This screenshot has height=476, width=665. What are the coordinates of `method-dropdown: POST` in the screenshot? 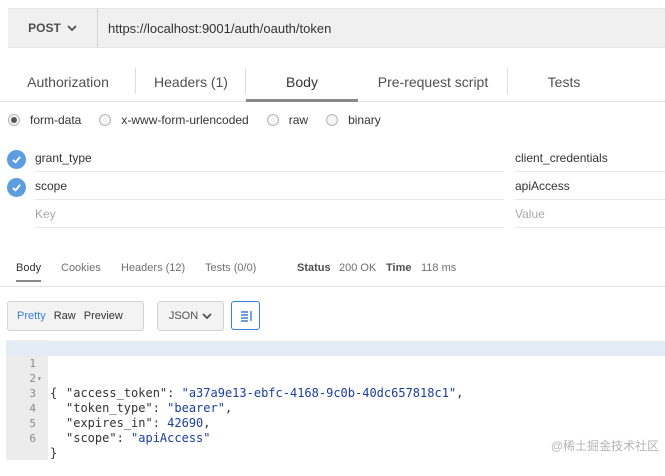 It's located at (53, 28).